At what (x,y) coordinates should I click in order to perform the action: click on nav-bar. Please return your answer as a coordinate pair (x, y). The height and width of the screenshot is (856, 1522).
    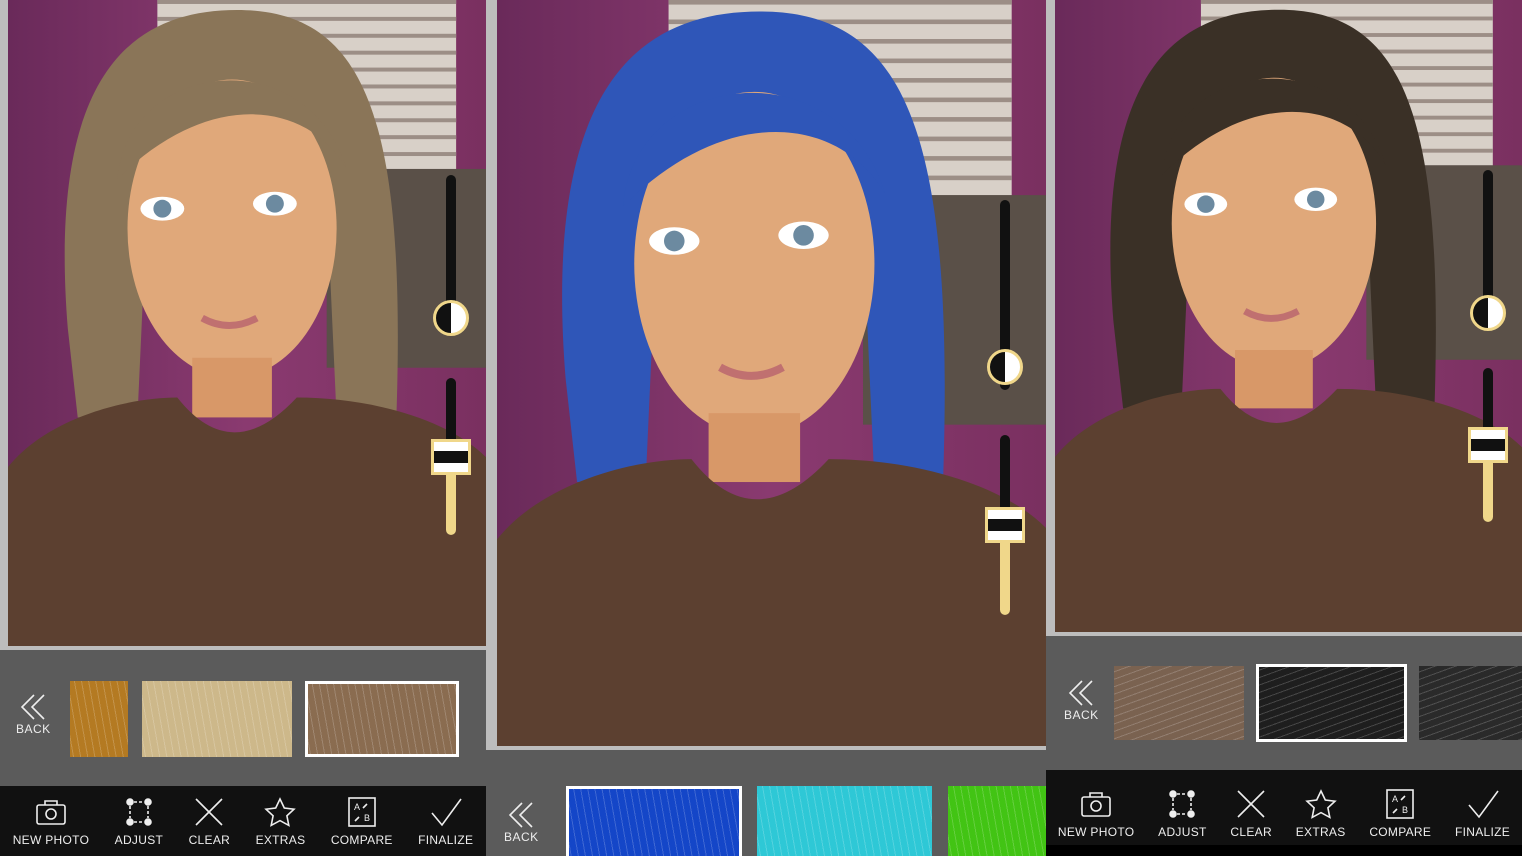
    Looking at the image, I should click on (1284, 850).